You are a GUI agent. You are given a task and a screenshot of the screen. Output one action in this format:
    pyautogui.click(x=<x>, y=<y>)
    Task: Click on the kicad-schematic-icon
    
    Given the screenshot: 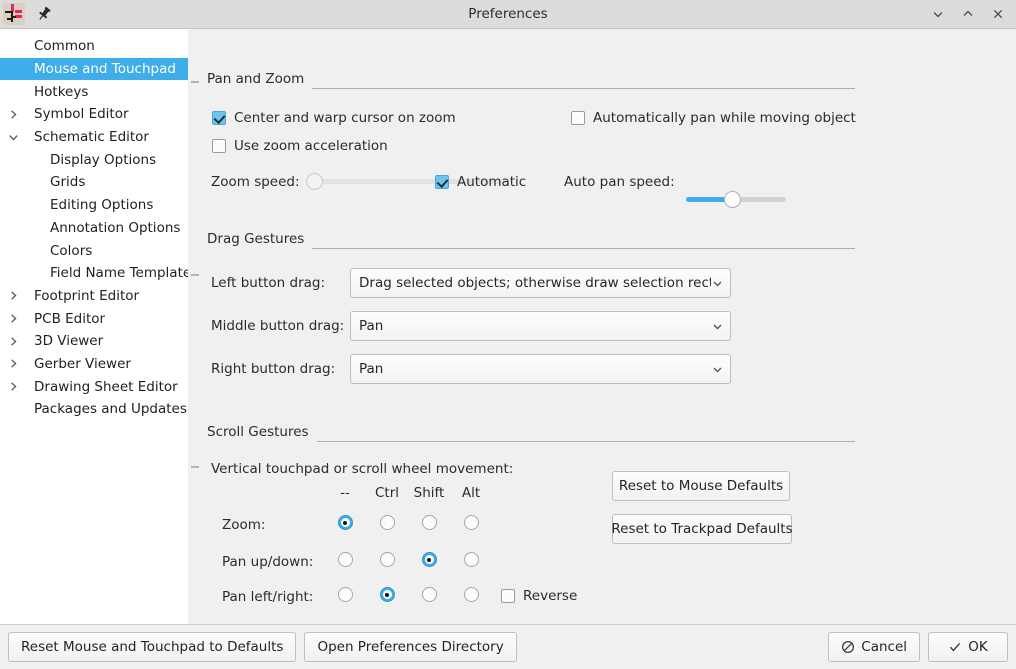 What is the action you would take?
    pyautogui.click(x=14, y=14)
    